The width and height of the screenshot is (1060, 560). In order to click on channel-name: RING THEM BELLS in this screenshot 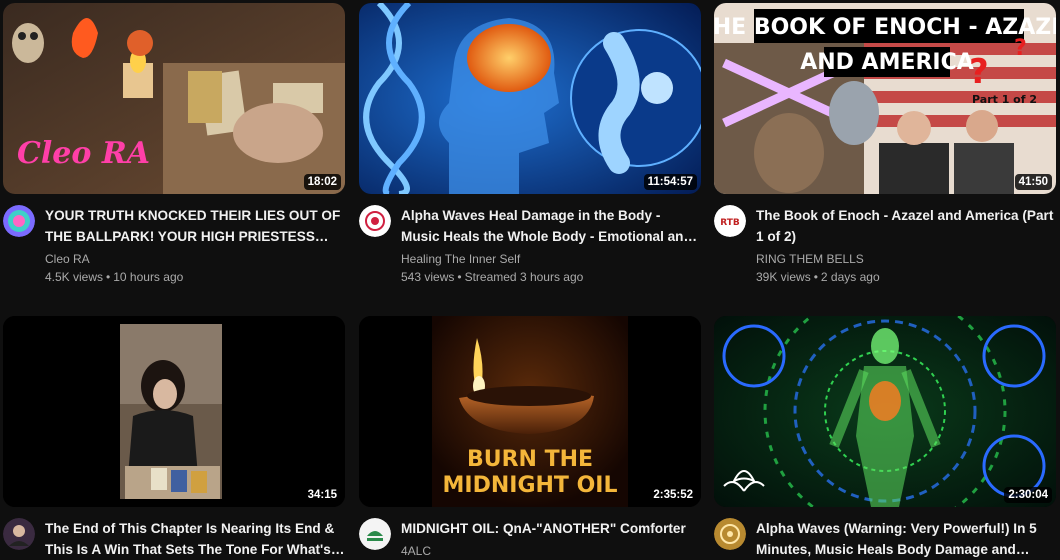, I will do `click(906, 259)`.